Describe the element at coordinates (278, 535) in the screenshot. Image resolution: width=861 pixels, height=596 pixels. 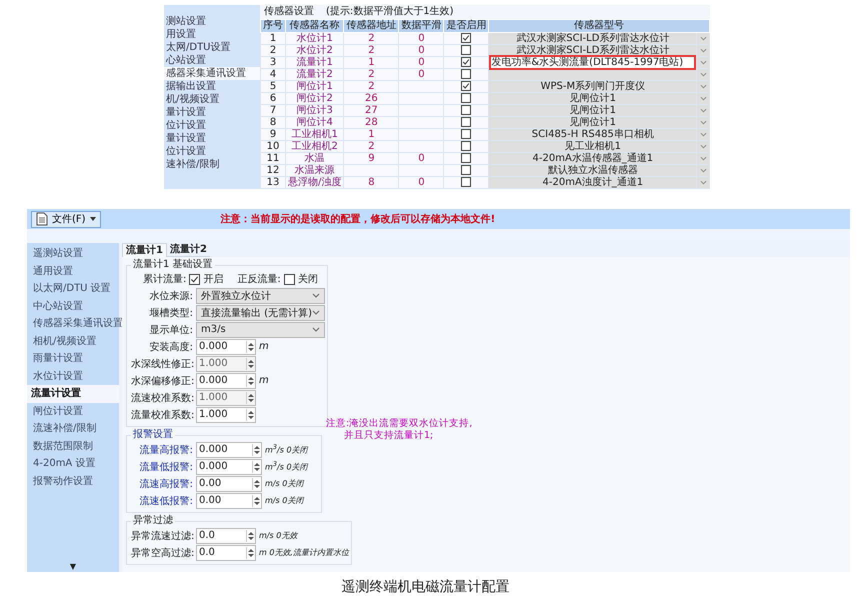
I see `unit-label: m/s 0无效` at that location.